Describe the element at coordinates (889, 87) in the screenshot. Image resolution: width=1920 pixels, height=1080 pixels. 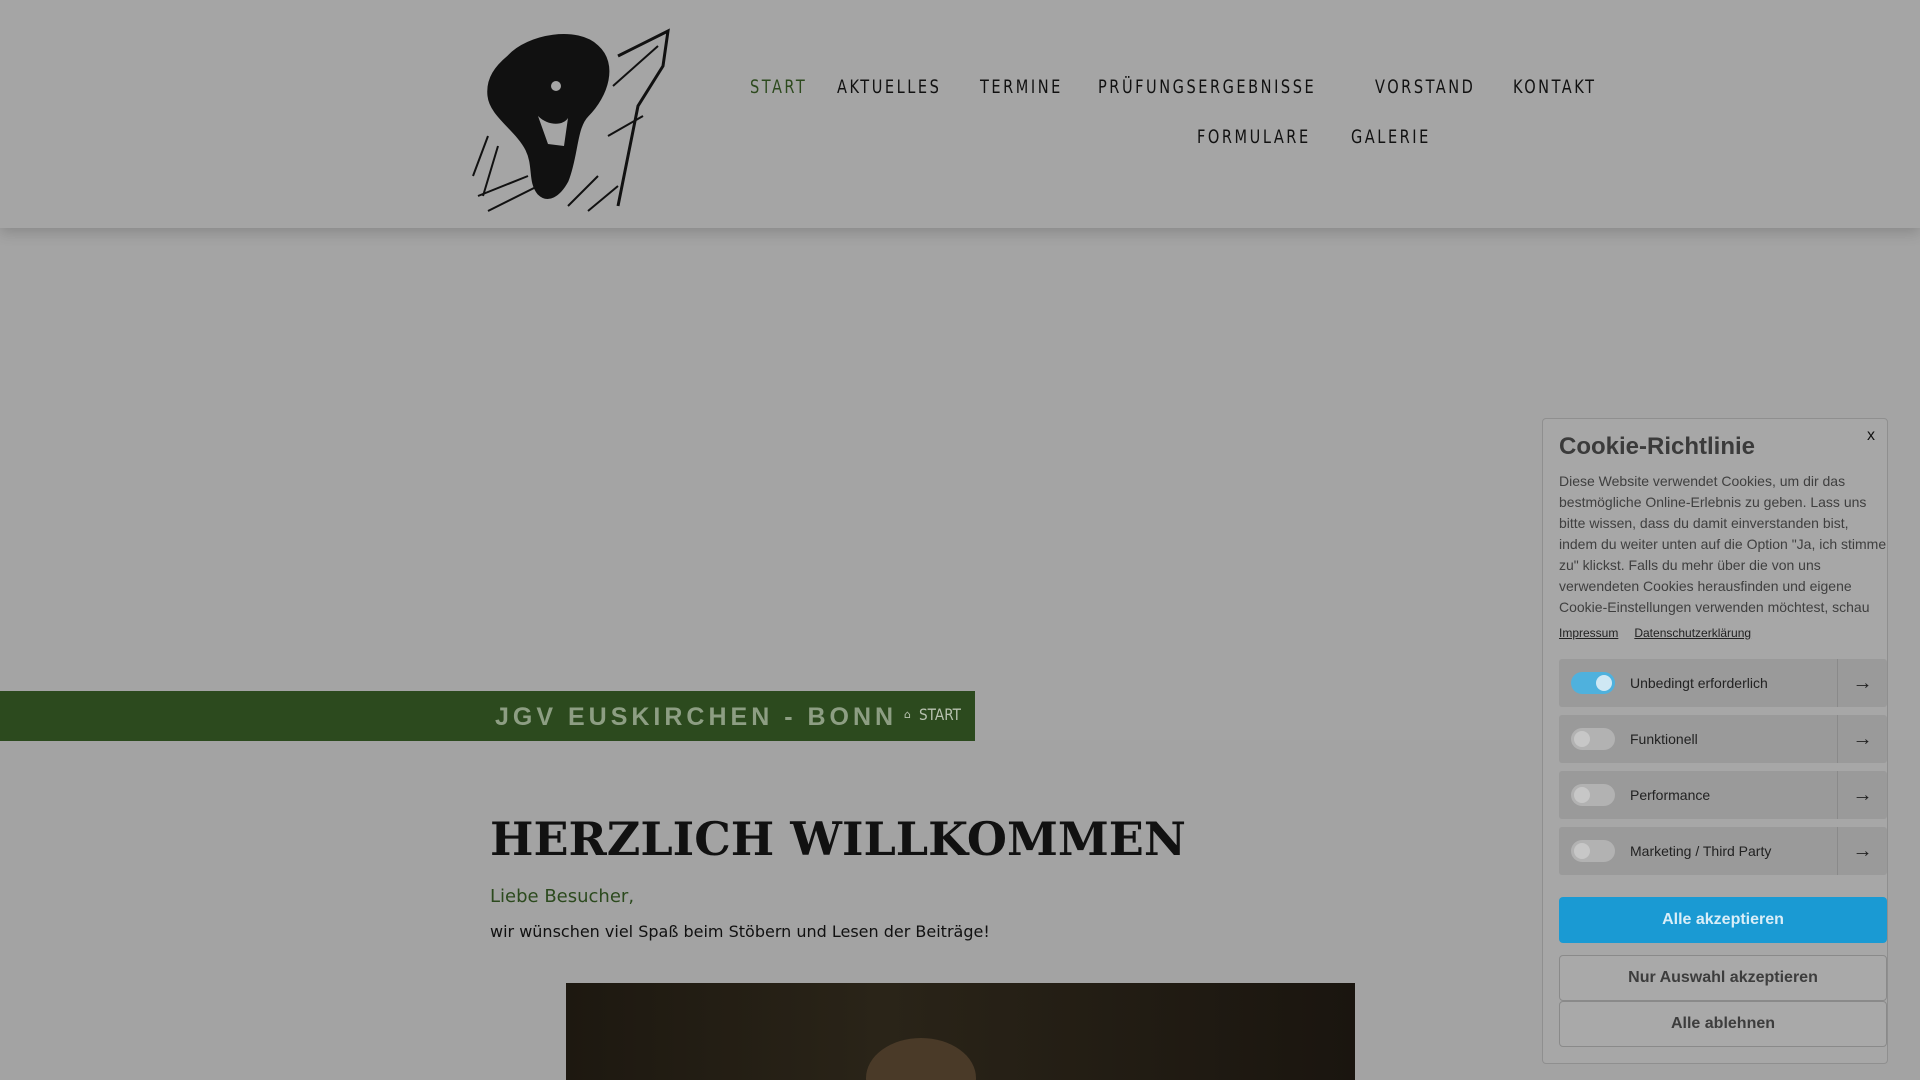
I see `nav-aktuelles: AKTUELLES` at that location.